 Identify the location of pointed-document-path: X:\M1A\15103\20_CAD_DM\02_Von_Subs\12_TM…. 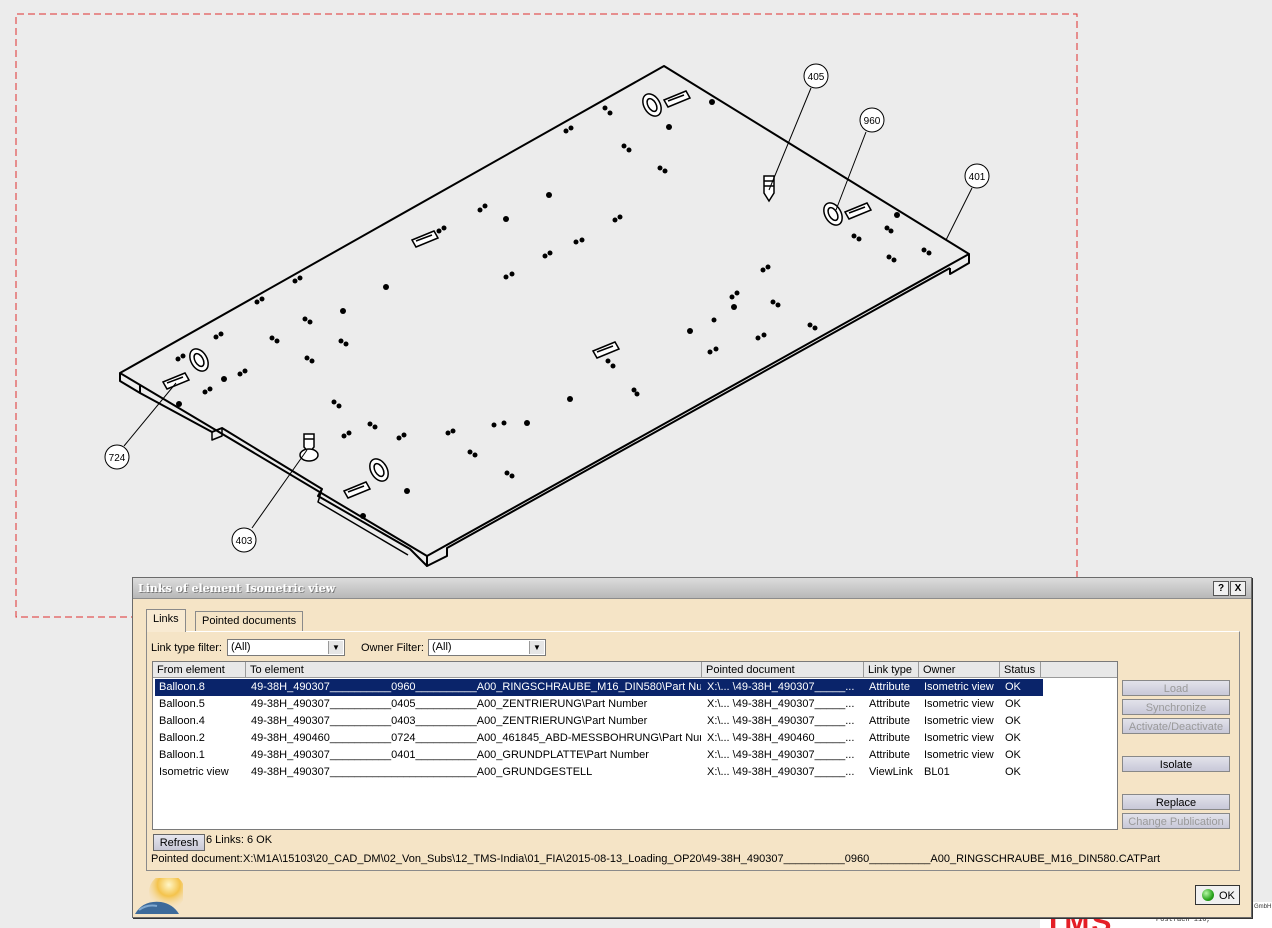
(702, 859).